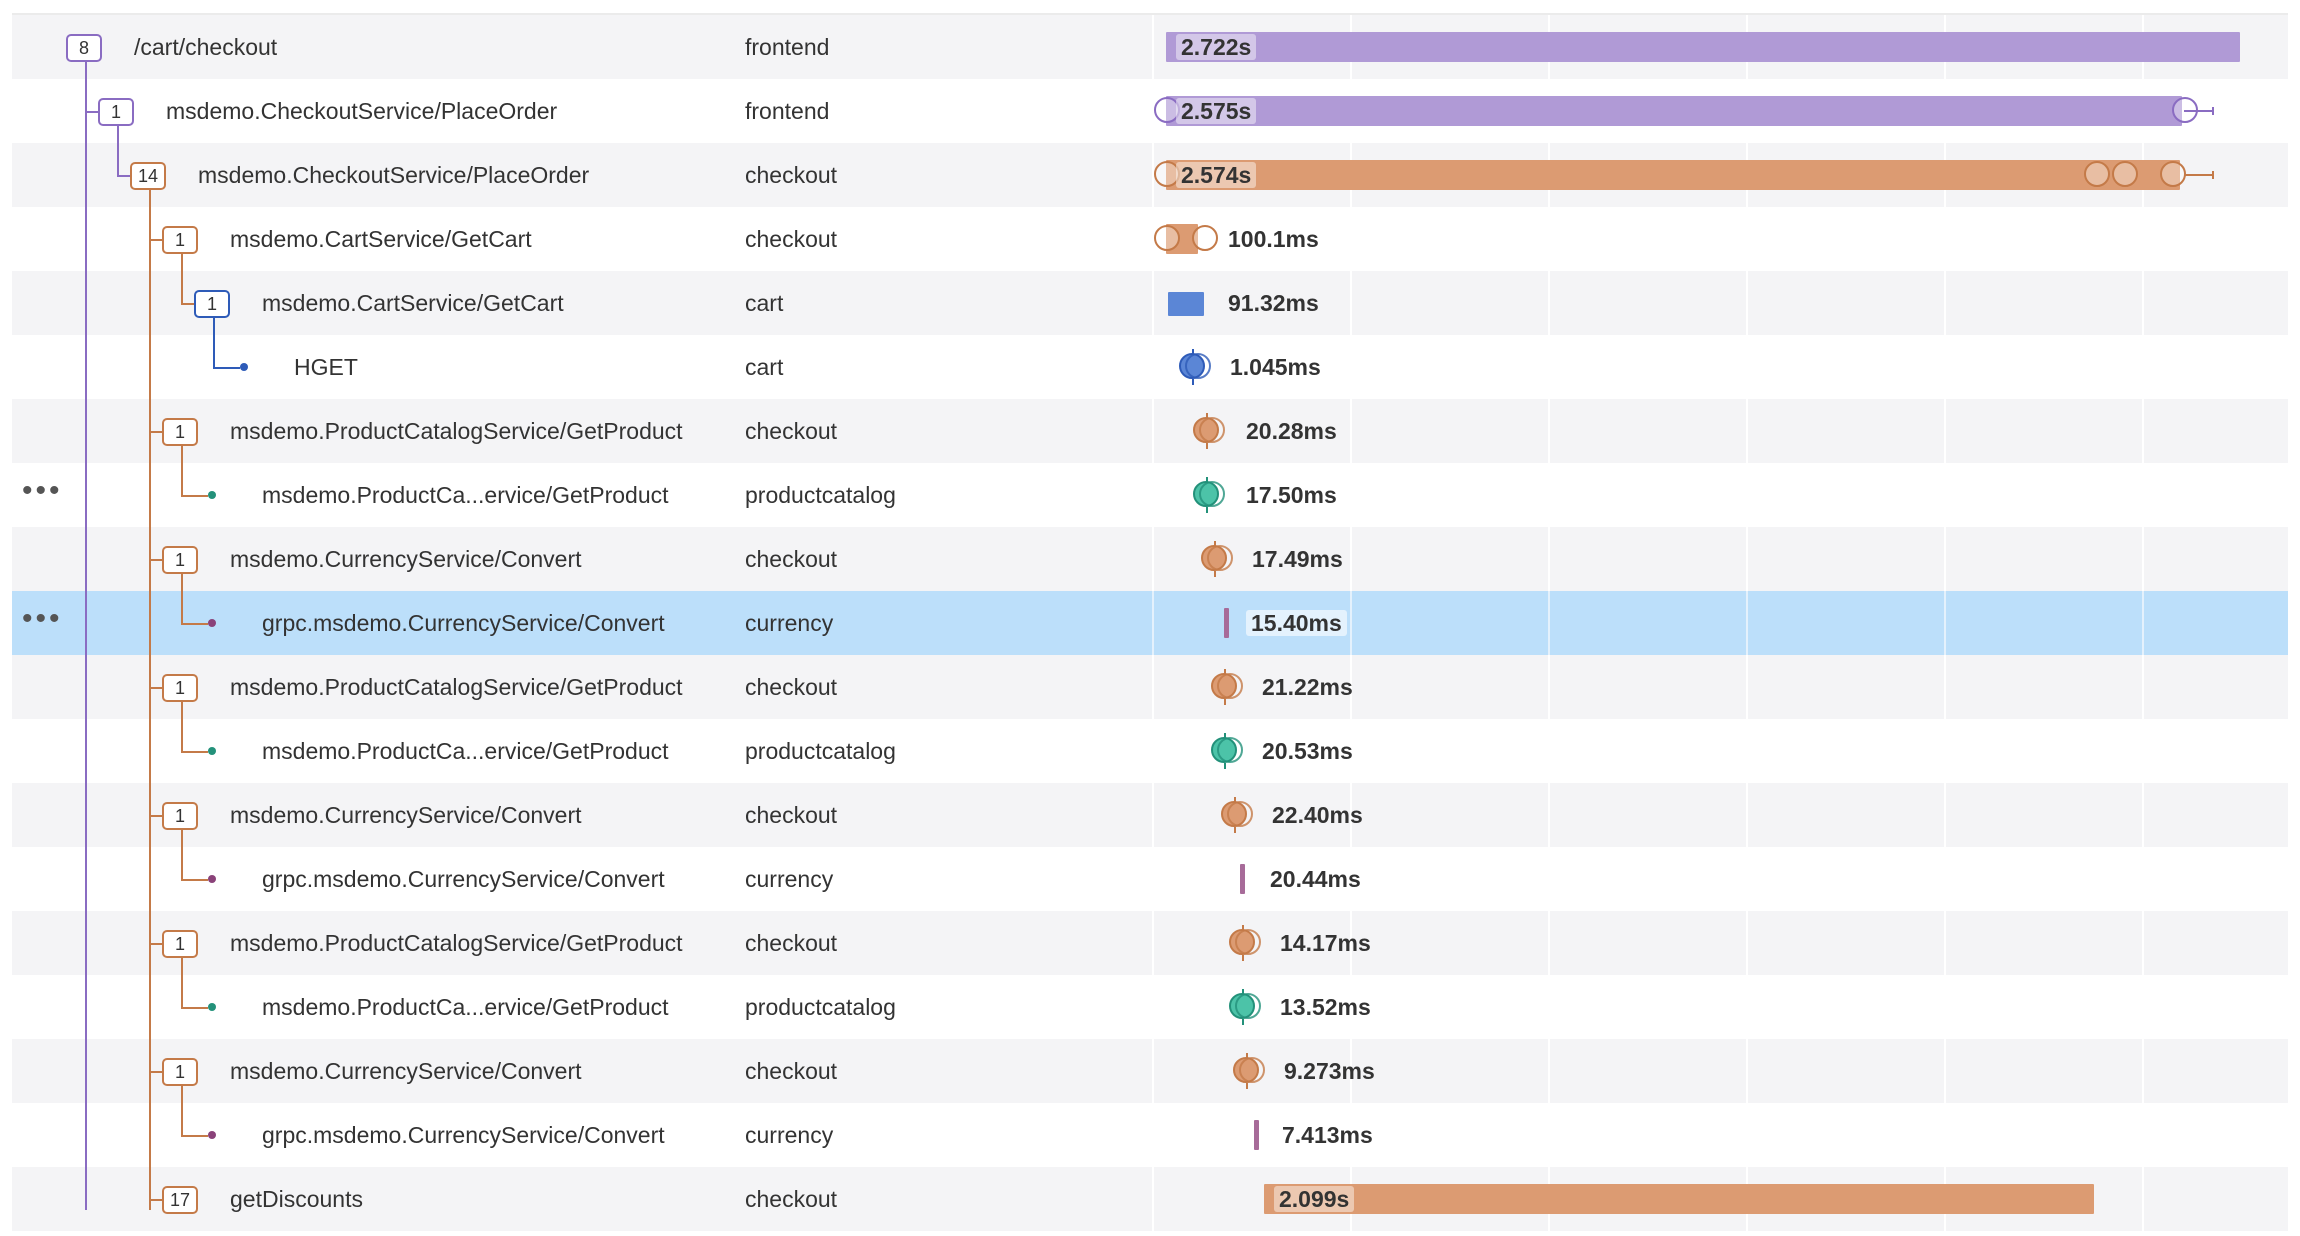  I want to click on span-name: msdemo.CurrencyService/Convert, so click(406, 1071).